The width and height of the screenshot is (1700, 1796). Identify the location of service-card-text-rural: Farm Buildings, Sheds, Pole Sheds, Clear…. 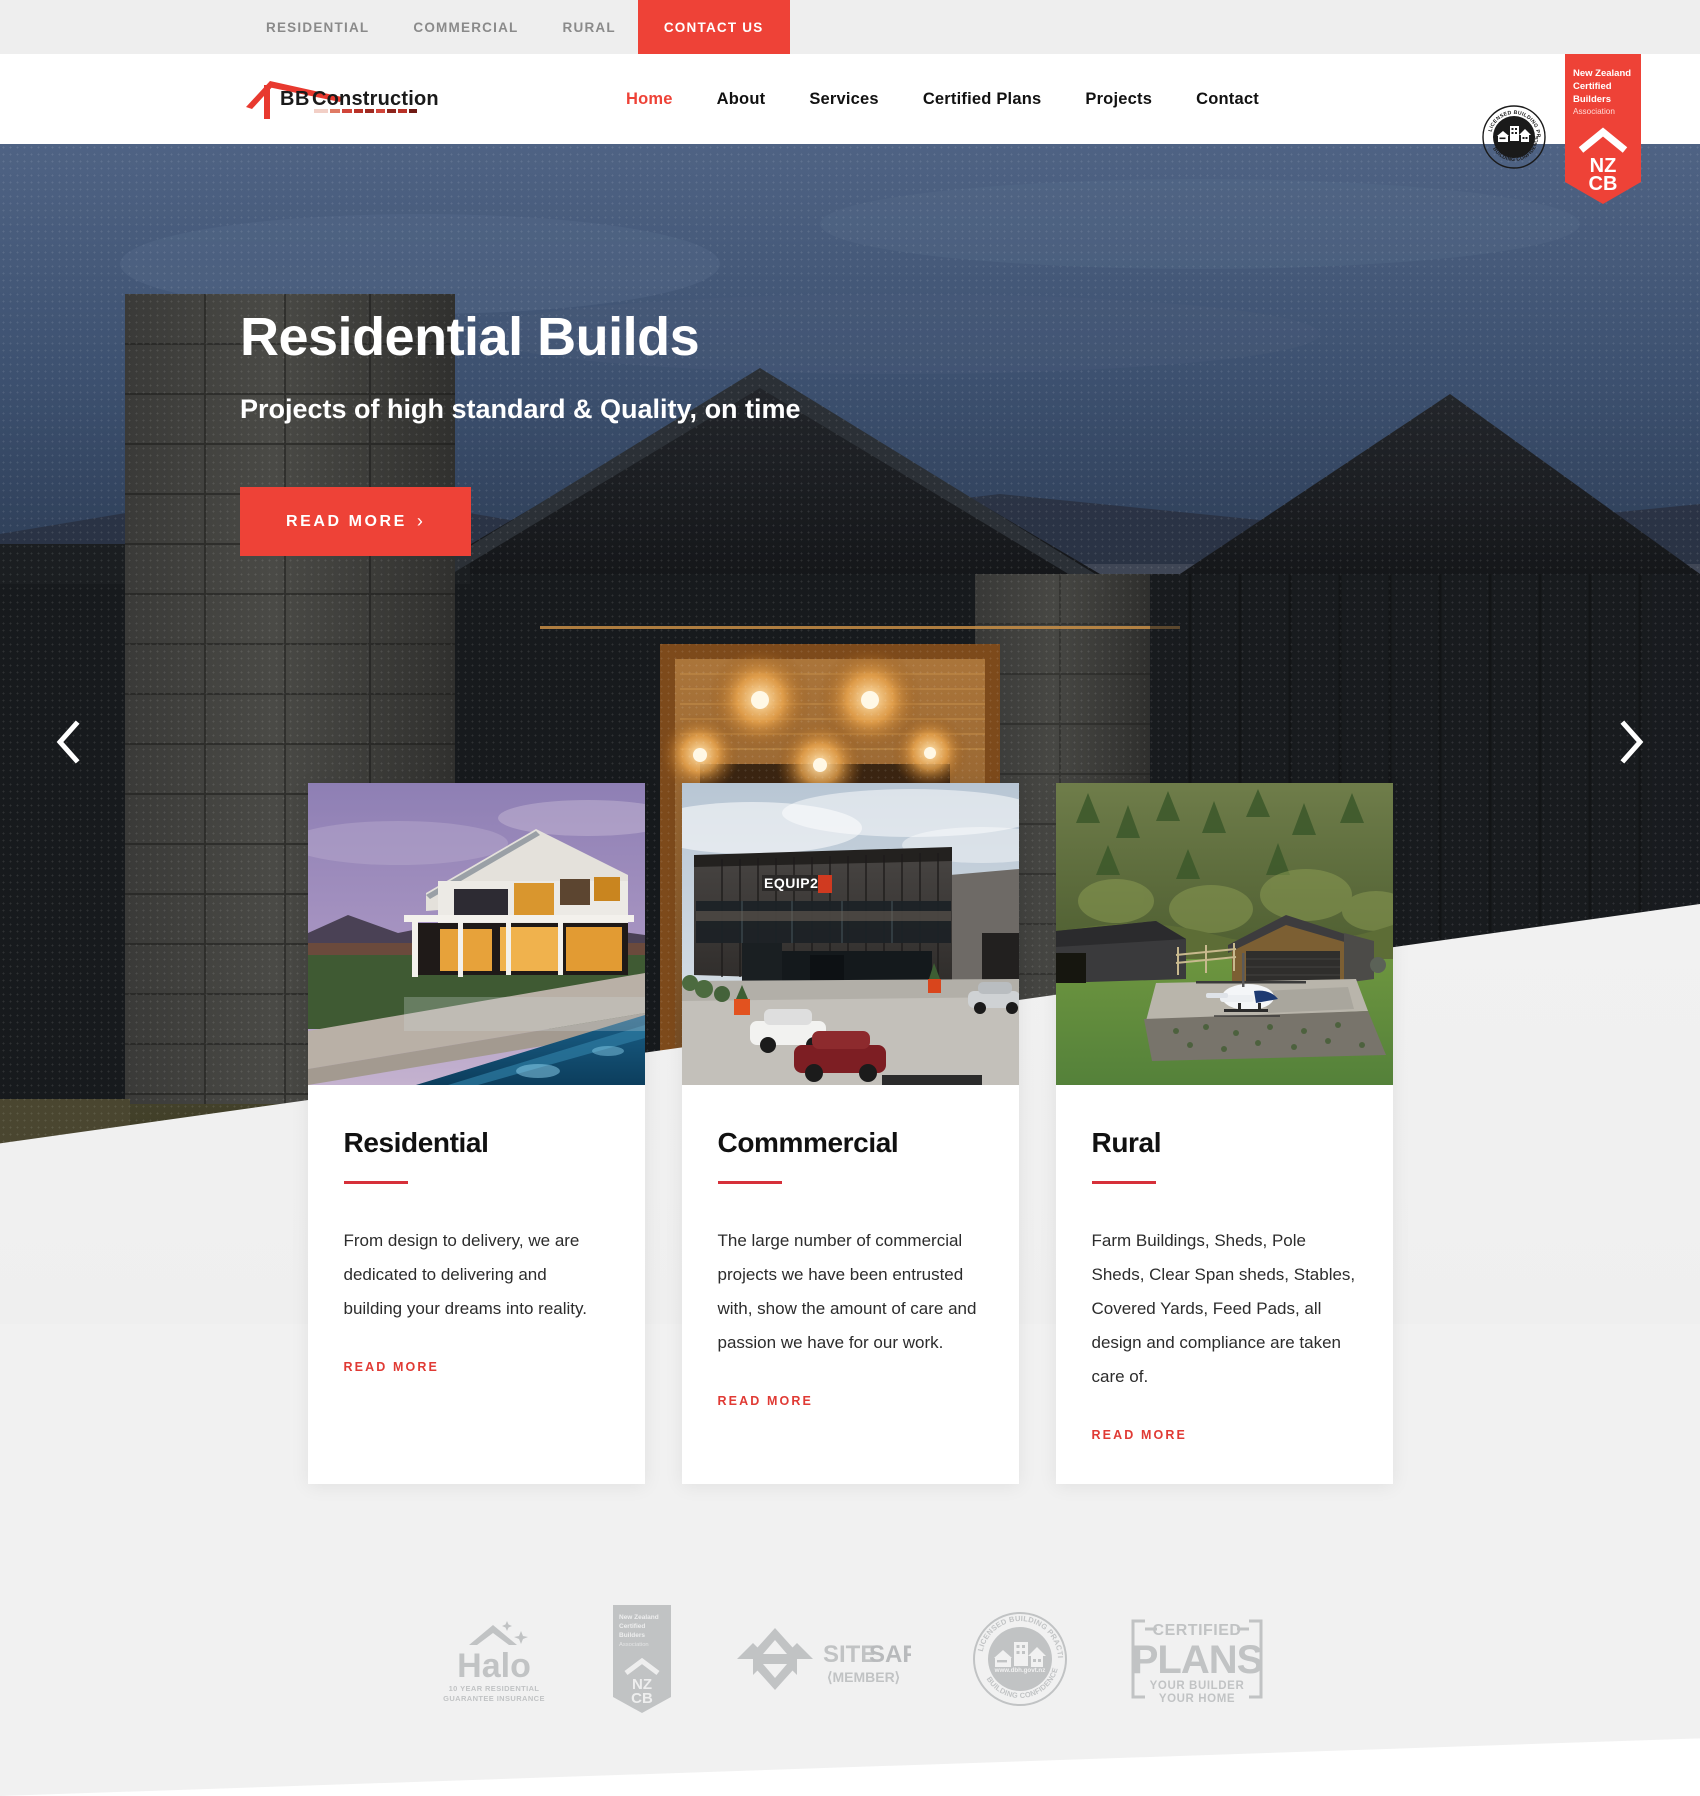
(1223, 1308).